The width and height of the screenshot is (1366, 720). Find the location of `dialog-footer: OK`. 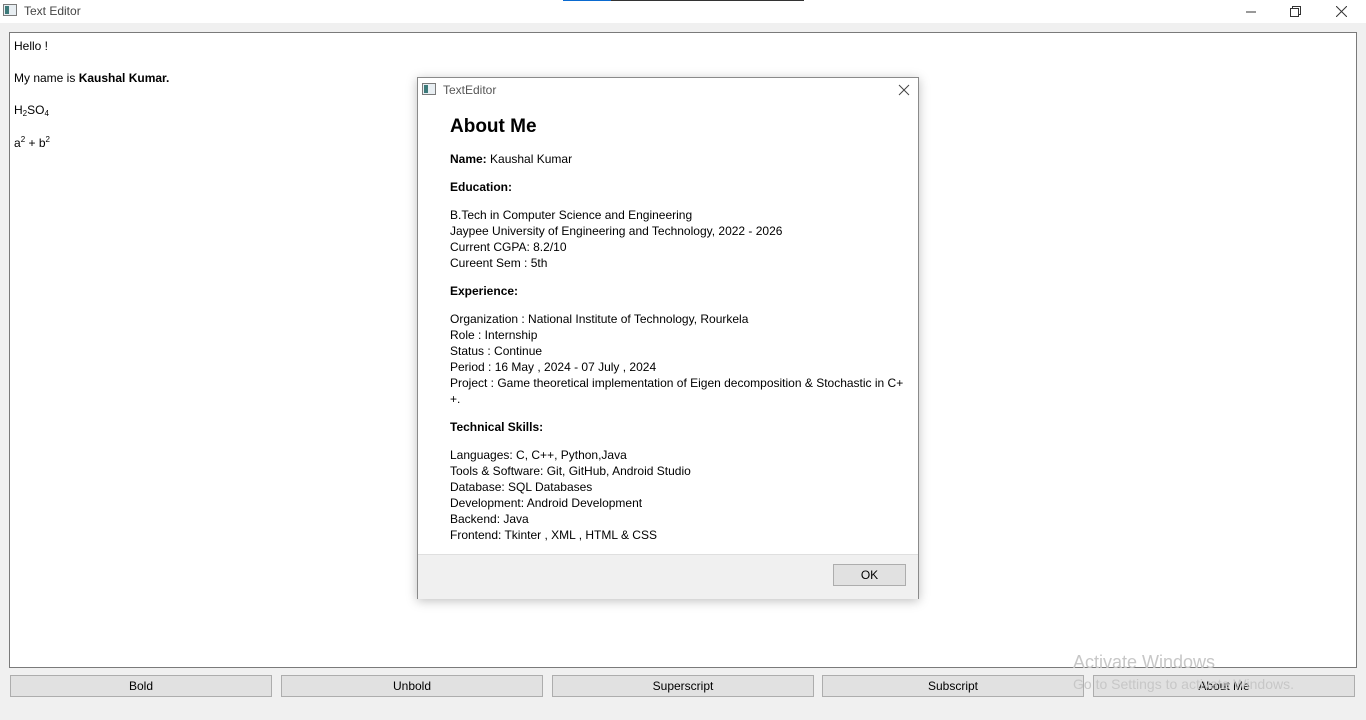

dialog-footer: OK is located at coordinates (668, 576).